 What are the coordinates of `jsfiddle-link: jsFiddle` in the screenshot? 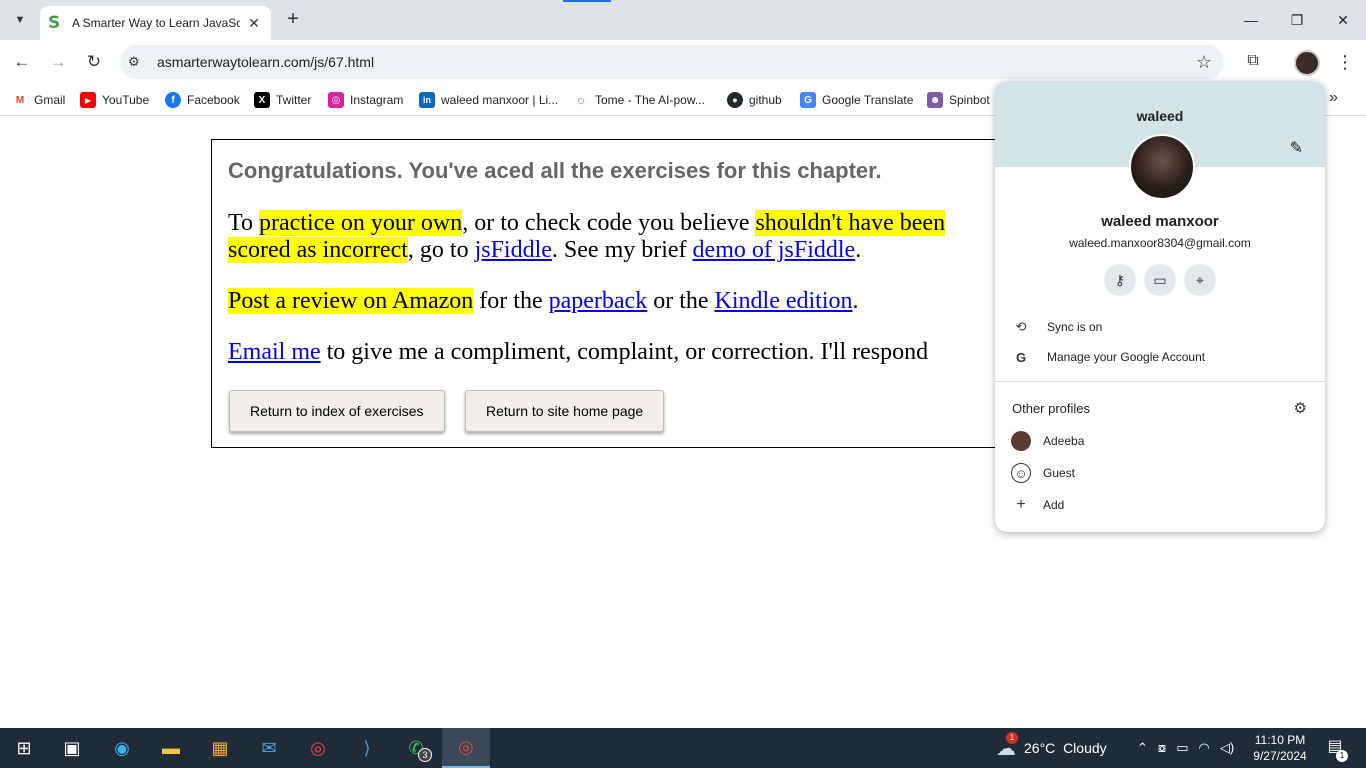 It's located at (513, 250).